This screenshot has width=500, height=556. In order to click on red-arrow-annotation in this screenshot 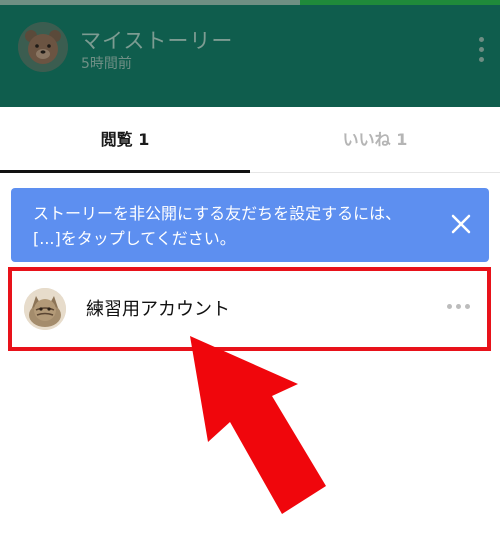, I will do `click(258, 425)`.